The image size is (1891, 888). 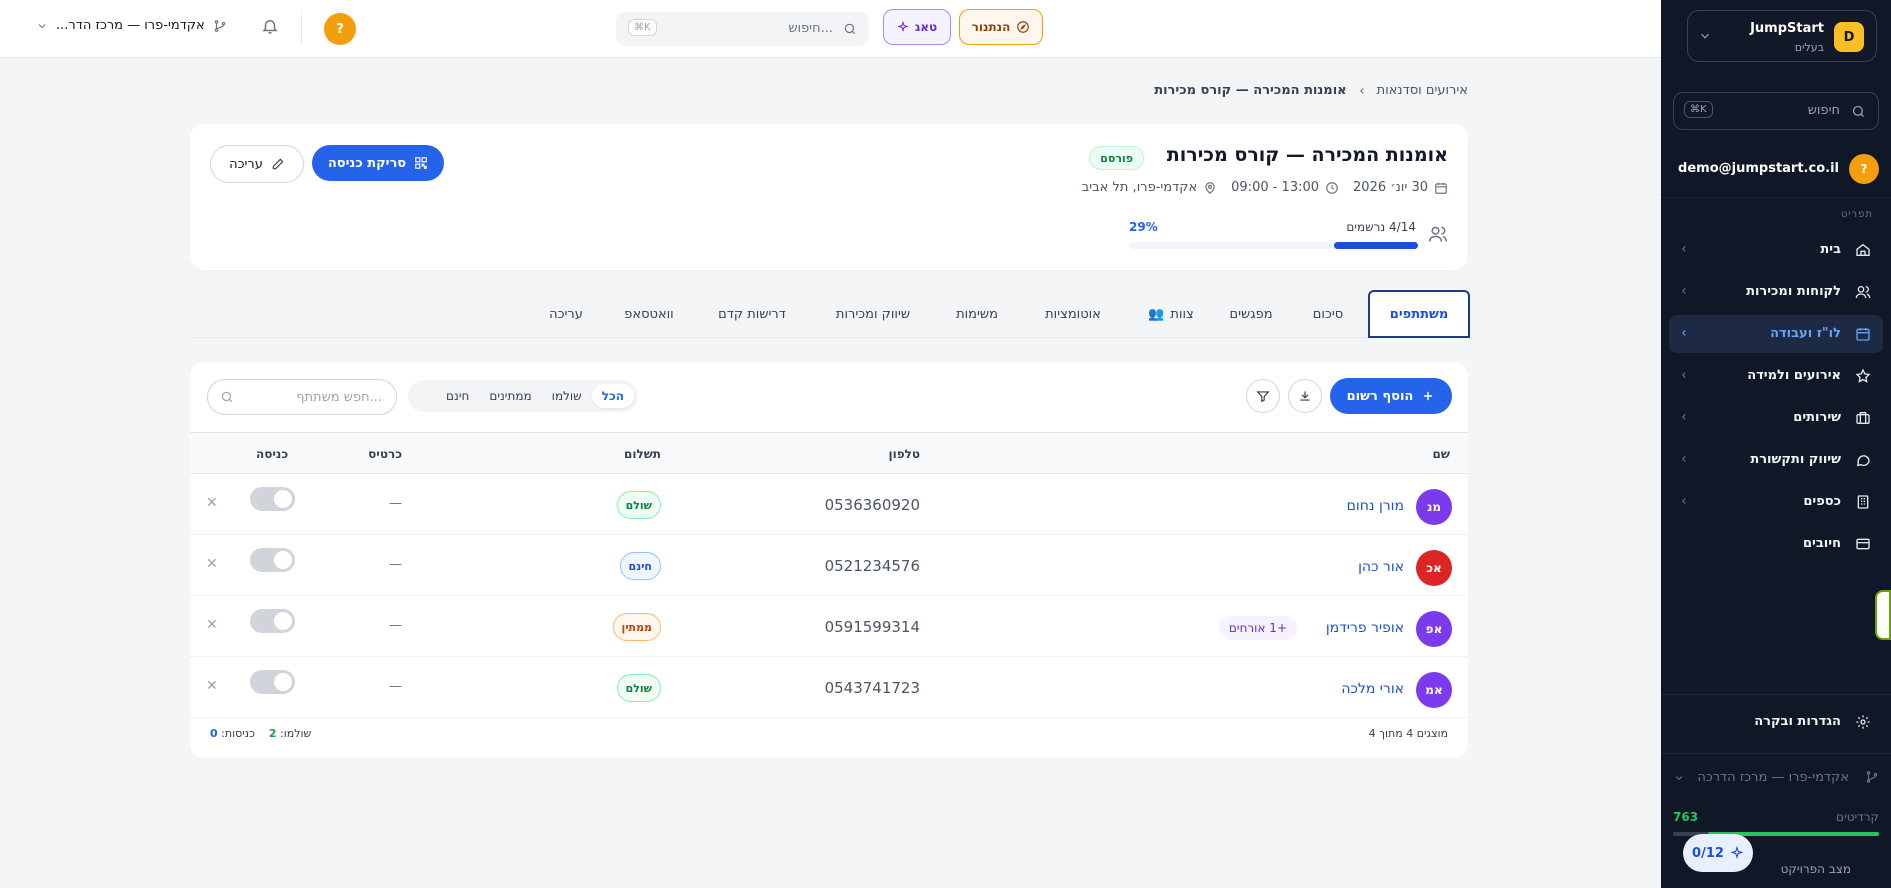 I want to click on payment-badge: שולם, so click(x=638, y=505).